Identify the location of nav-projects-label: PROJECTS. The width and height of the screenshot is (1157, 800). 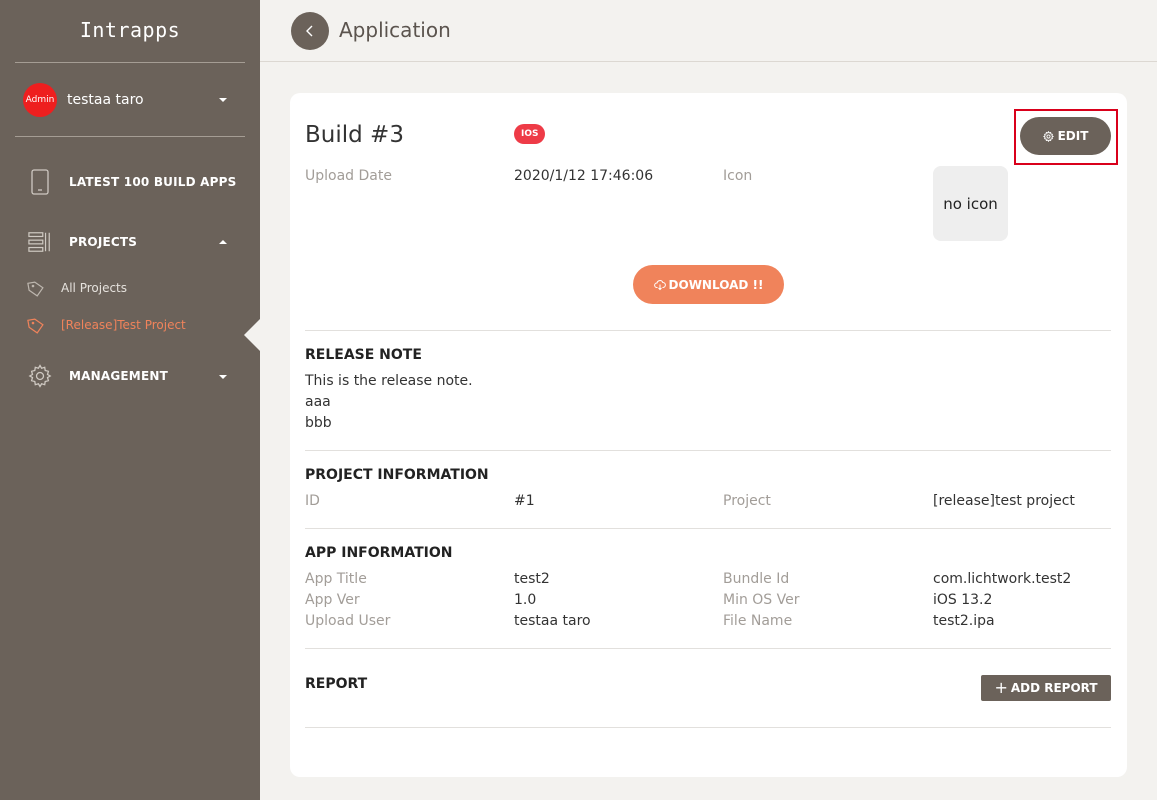
(103, 242).